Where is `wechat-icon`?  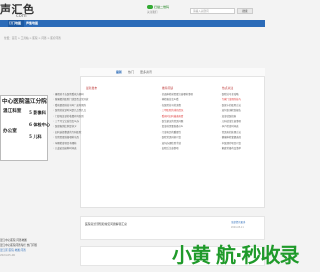
wechat-icon is located at coordinates (150, 7).